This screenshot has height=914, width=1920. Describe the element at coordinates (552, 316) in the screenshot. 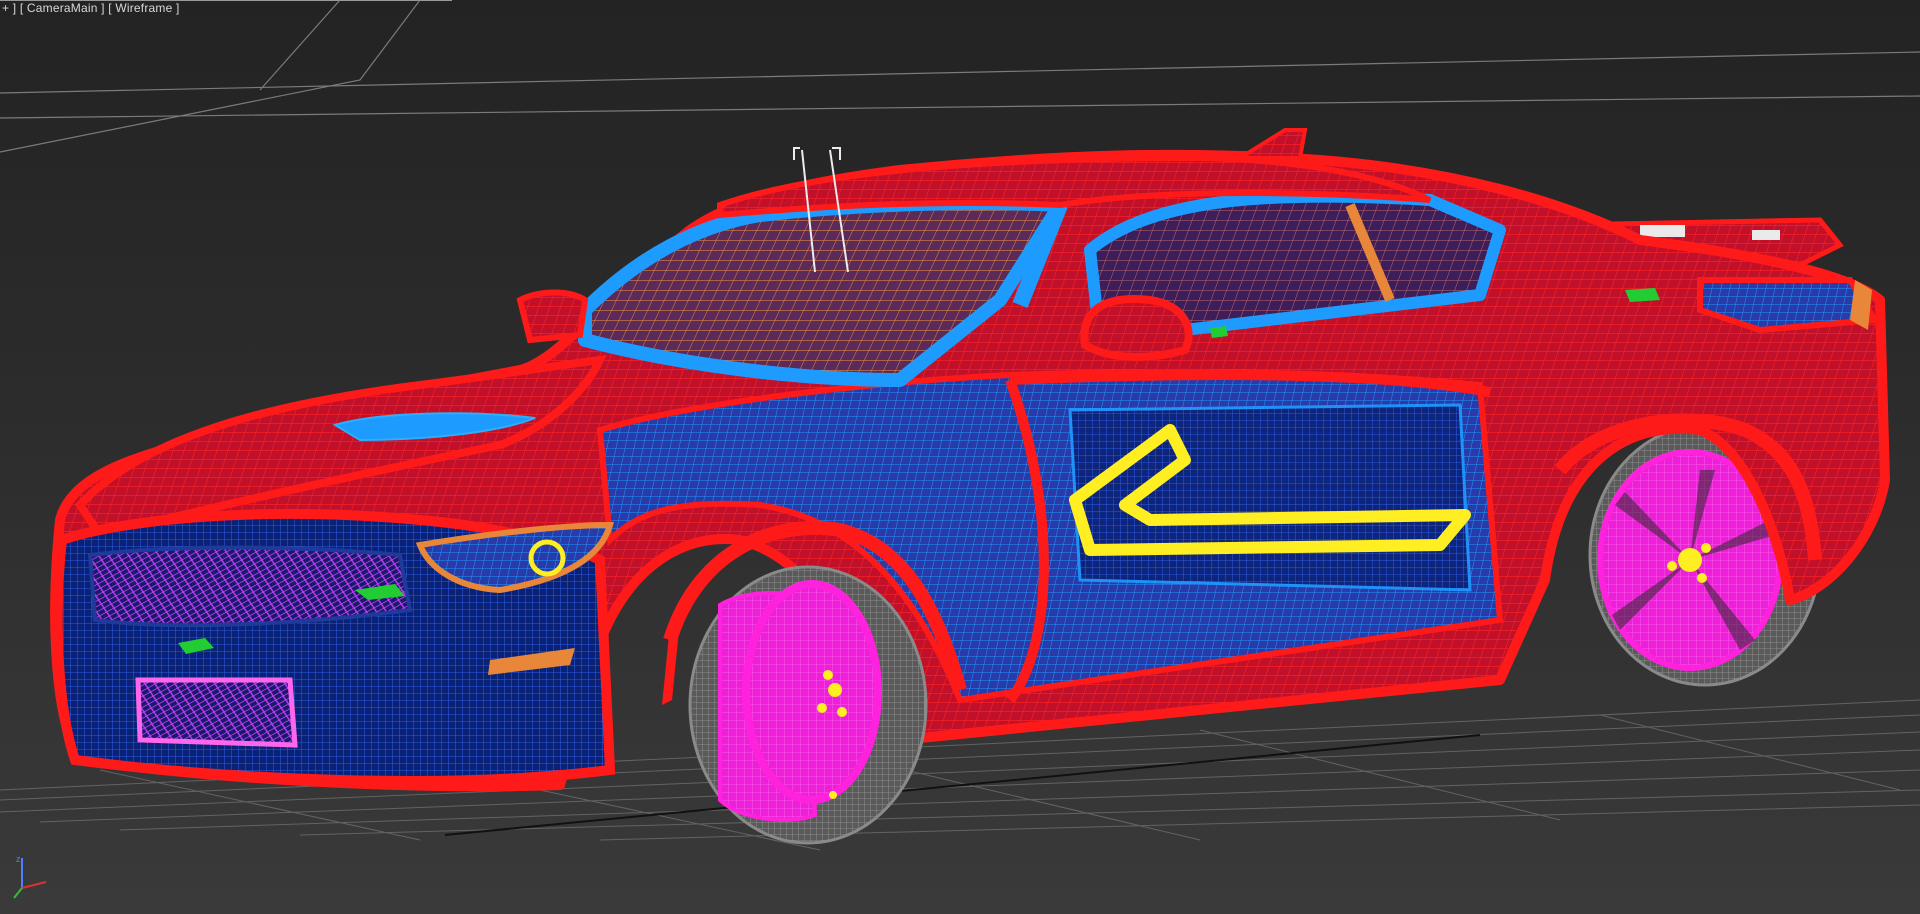

I see `front-spoiler-lip` at that location.